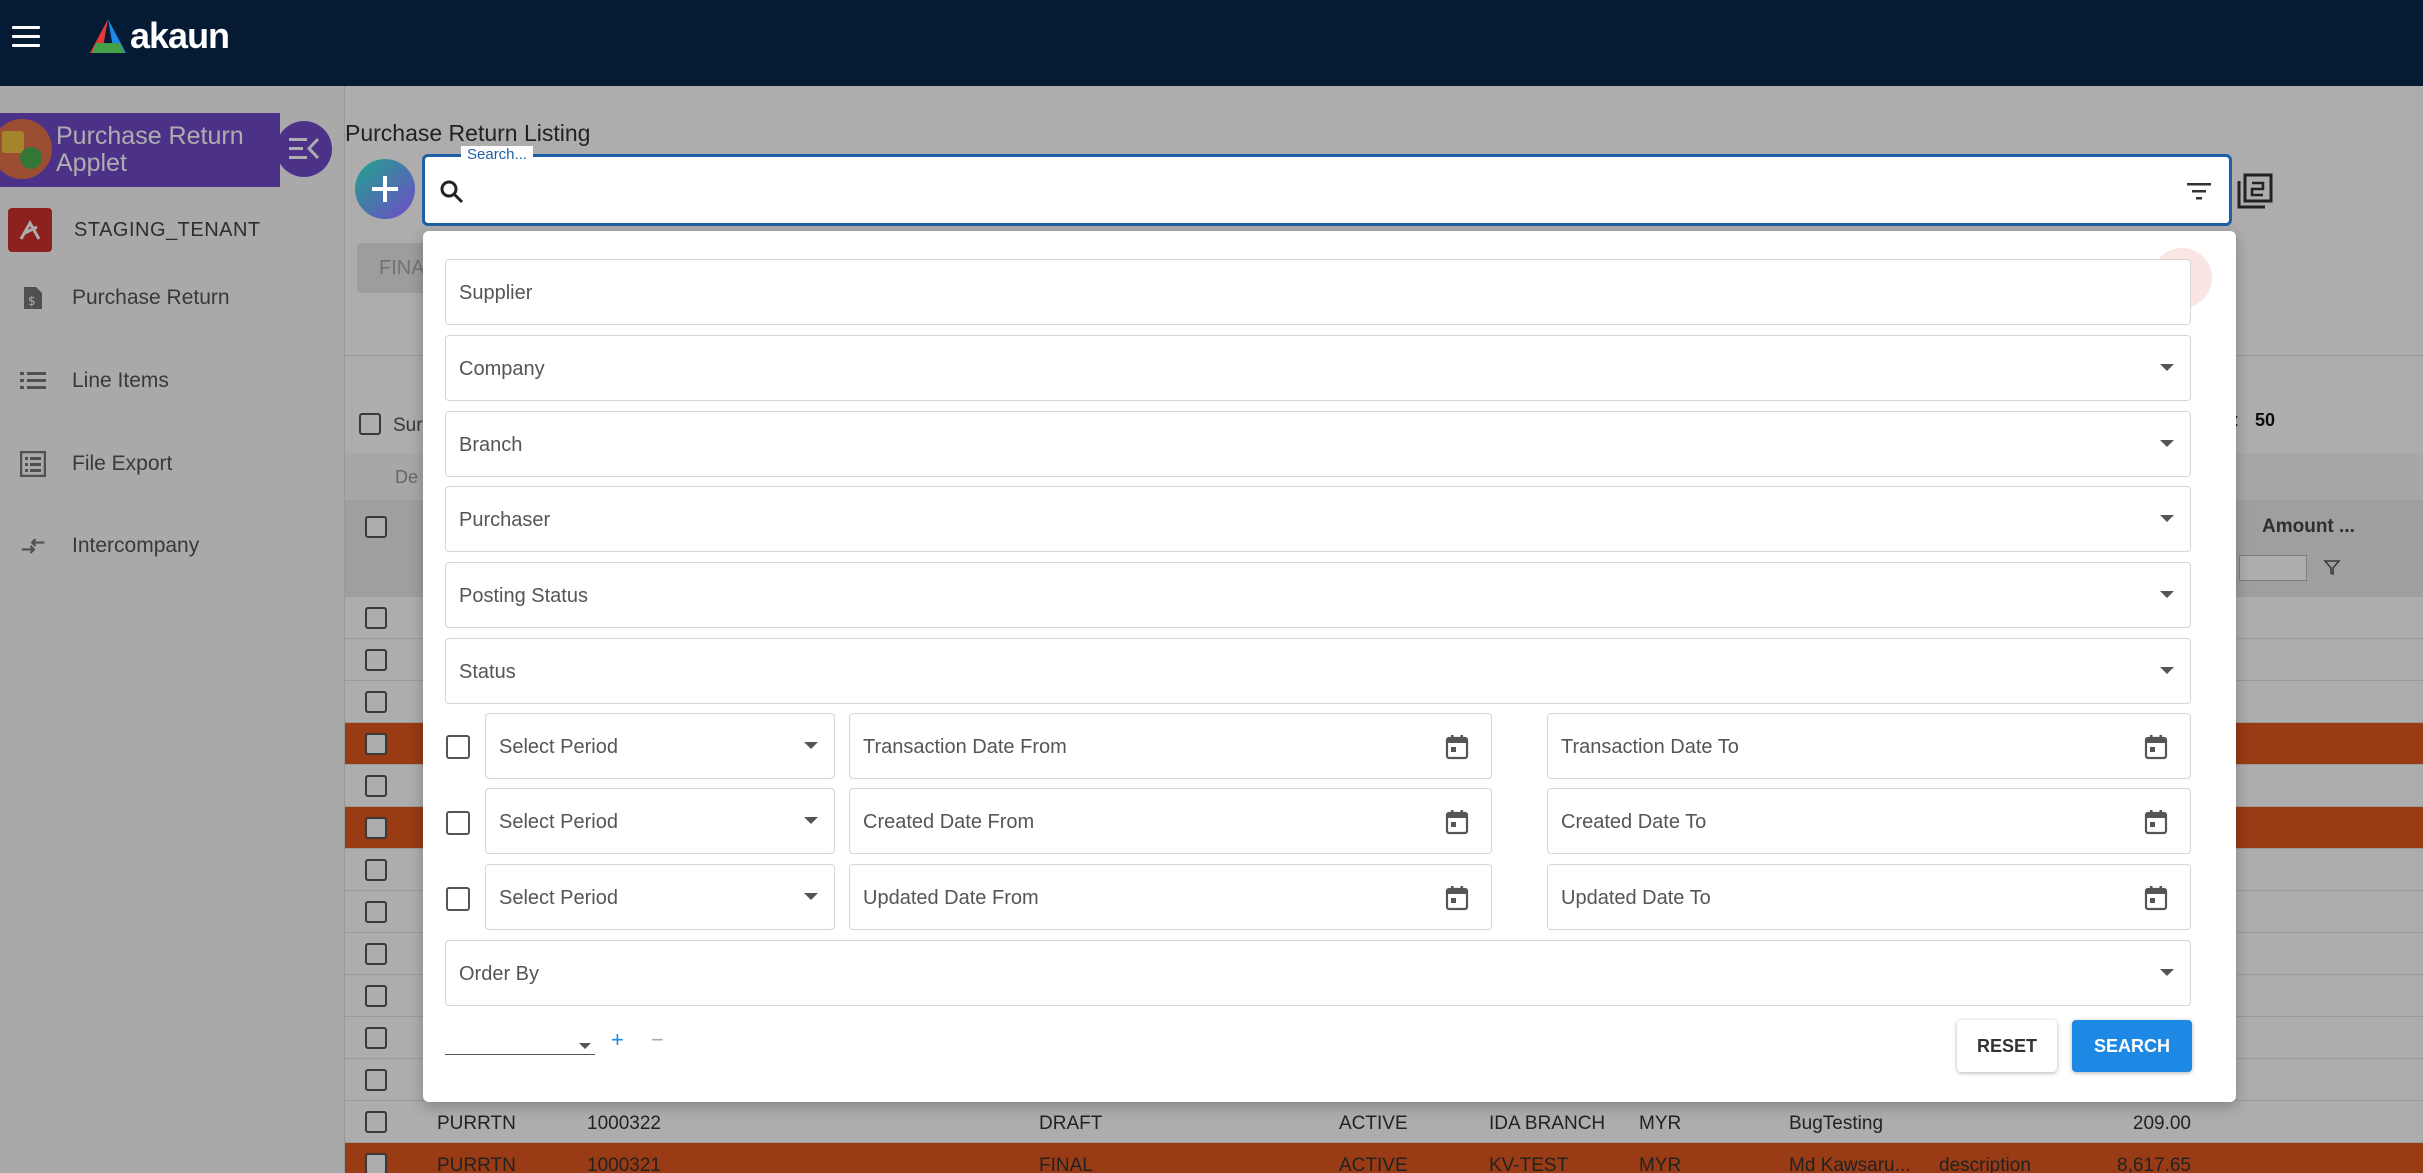 The height and width of the screenshot is (1173, 2423). I want to click on logo-text: akaun, so click(180, 35).